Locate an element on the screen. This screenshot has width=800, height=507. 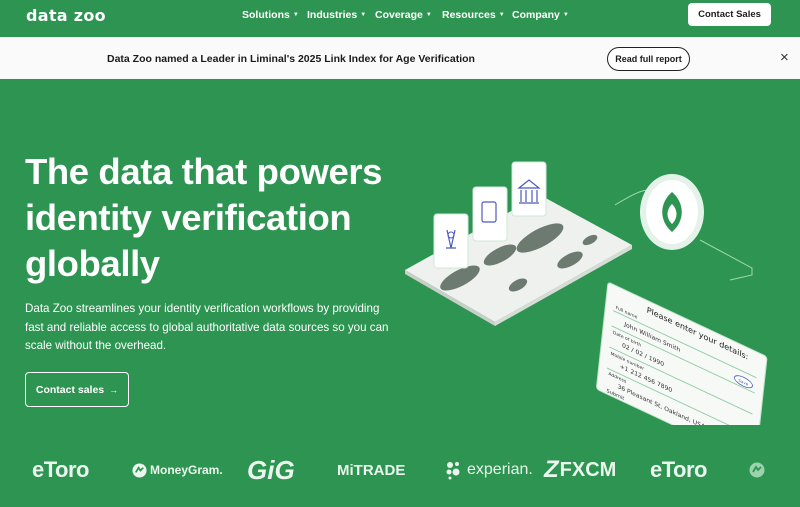
menu-coverage: Coverage ▼ is located at coordinates (403, 15).